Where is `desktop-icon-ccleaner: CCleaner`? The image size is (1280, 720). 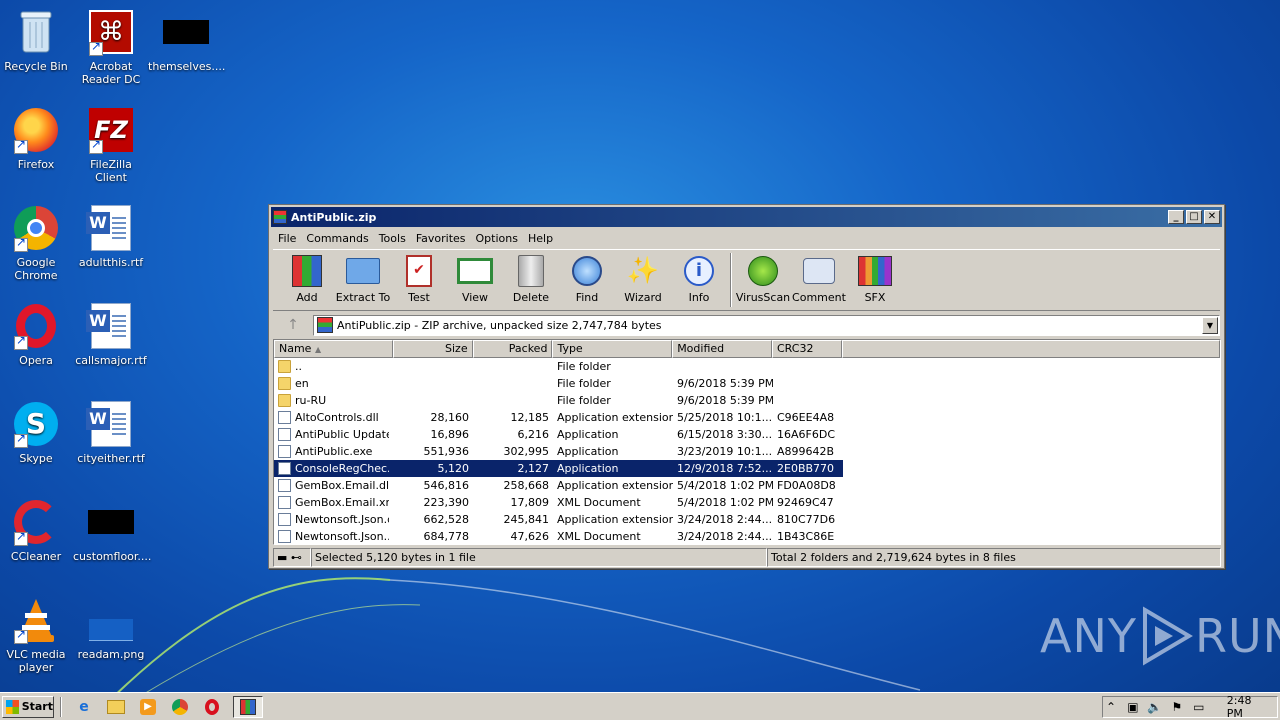
desktop-icon-ccleaner: CCleaner is located at coordinates (37, 530).